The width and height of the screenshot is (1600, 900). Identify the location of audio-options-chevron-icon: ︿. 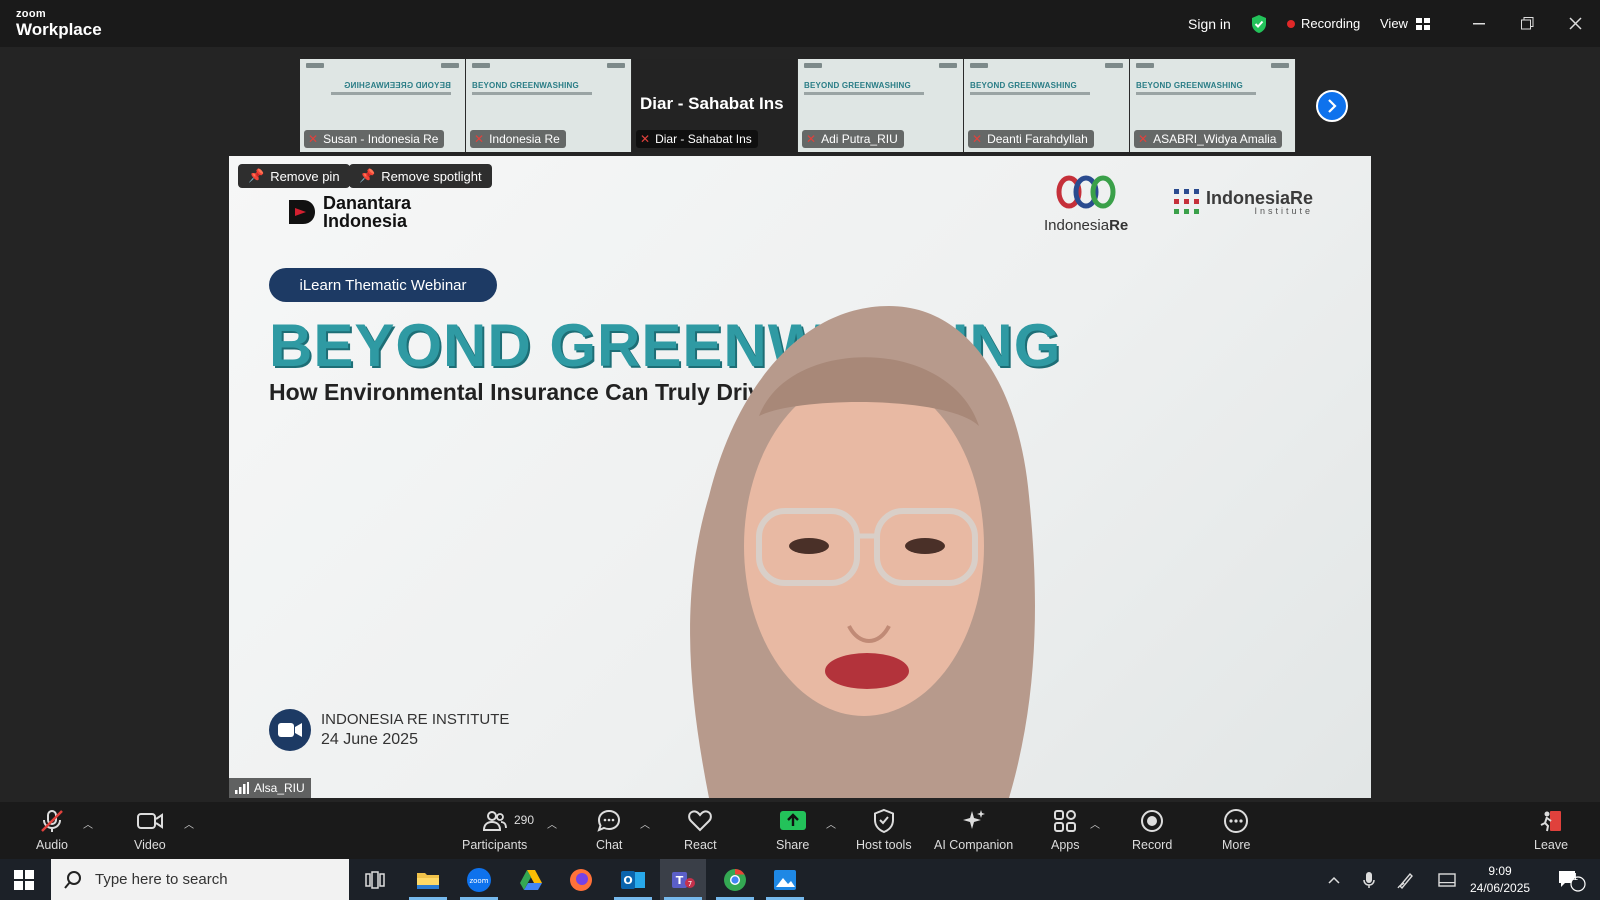
(88, 823).